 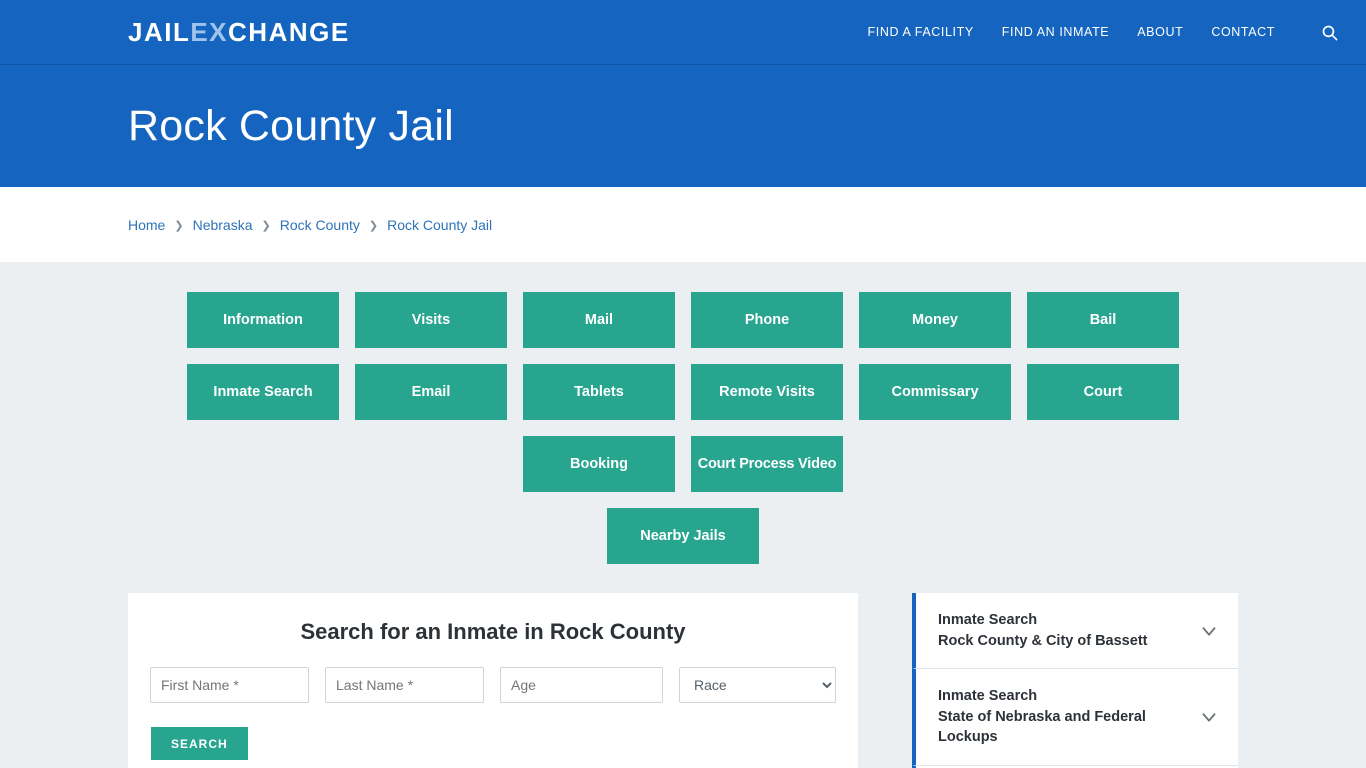 I want to click on nav-item-find-a-facility: FIND A FACILITY, so click(x=921, y=32).